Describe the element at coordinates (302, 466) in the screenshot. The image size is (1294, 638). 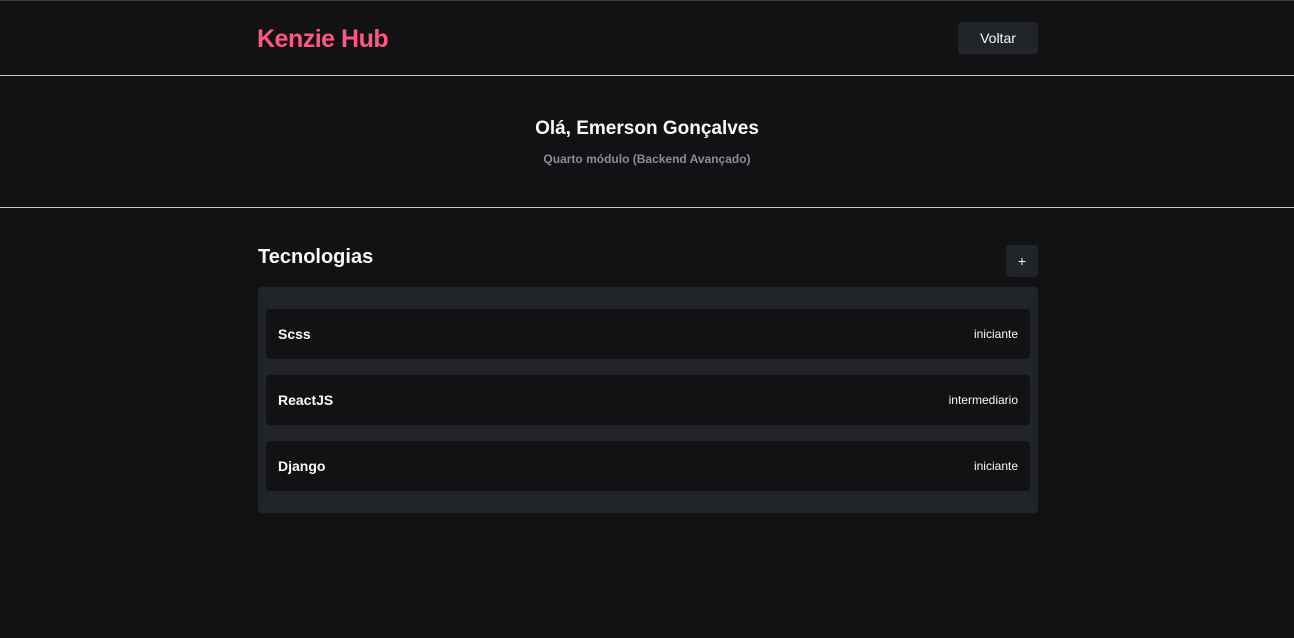
I see `technology-name: Django` at that location.